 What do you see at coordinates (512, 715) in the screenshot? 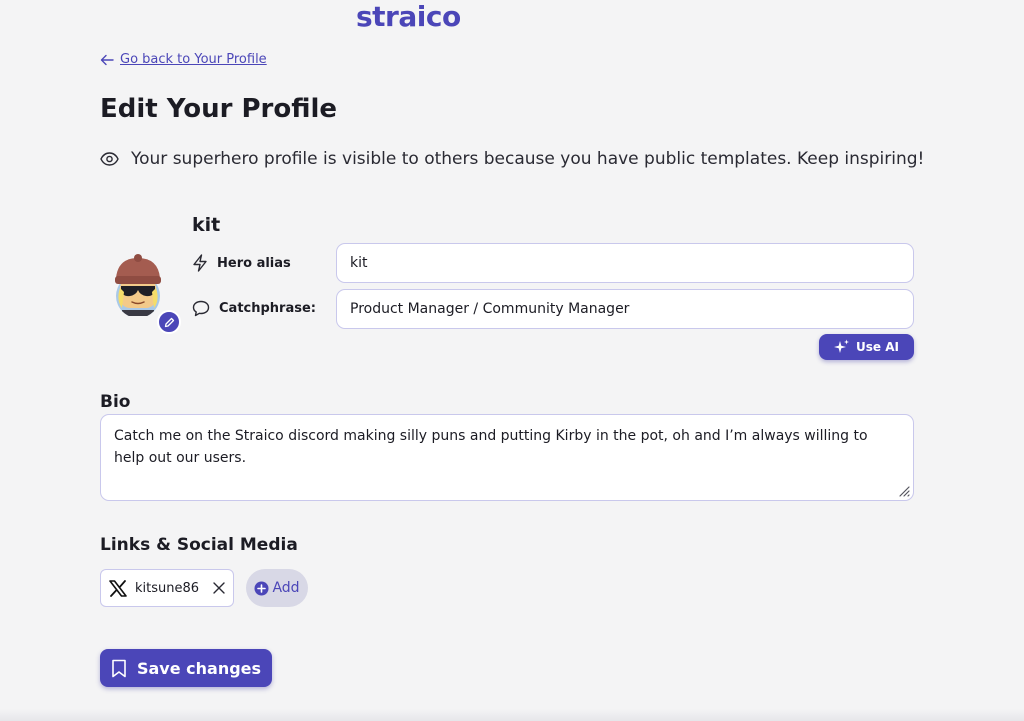
I see `window-bottom-edge` at bounding box center [512, 715].